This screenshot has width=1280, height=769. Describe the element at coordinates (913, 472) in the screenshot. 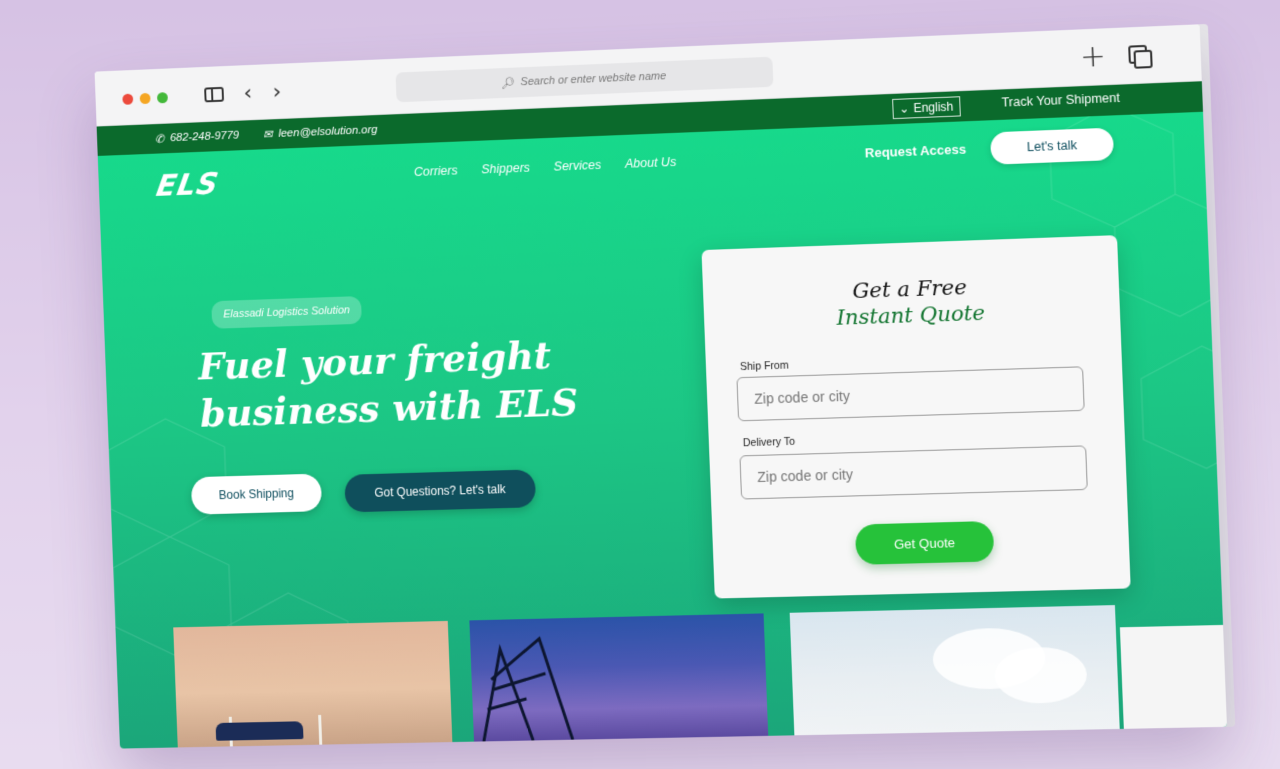

I see `delivery-to-input` at that location.